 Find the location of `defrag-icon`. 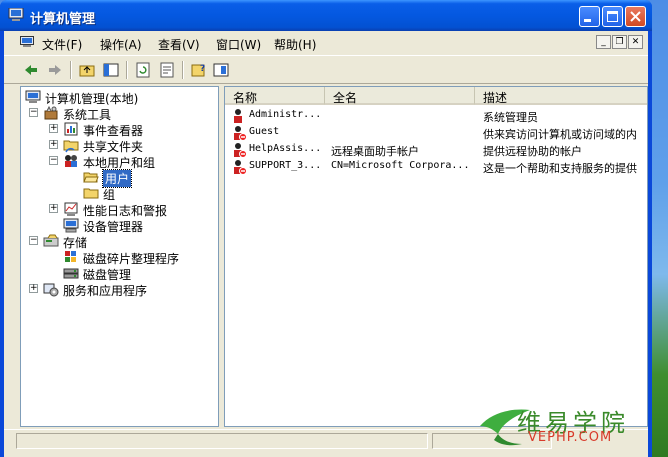

defrag-icon is located at coordinates (70, 256).